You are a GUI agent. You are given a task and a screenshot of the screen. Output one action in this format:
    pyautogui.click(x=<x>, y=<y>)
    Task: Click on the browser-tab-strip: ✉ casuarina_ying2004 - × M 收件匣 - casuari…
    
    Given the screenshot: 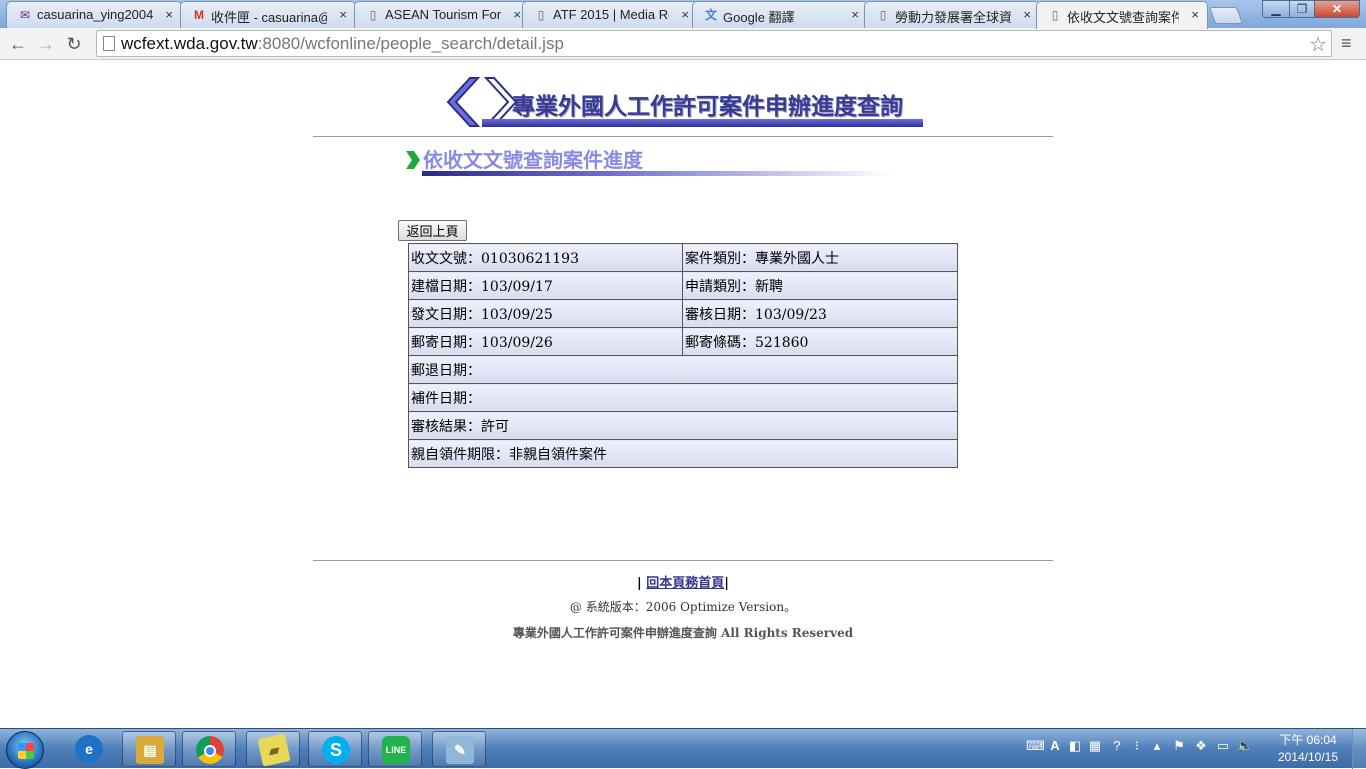 What is the action you would take?
    pyautogui.click(x=683, y=14)
    